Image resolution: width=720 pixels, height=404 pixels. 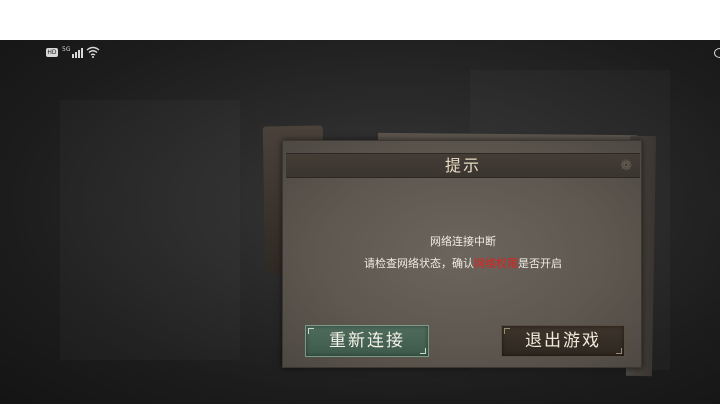 I want to click on message-prefix: 请检查网络状态，确认, so click(x=419, y=263).